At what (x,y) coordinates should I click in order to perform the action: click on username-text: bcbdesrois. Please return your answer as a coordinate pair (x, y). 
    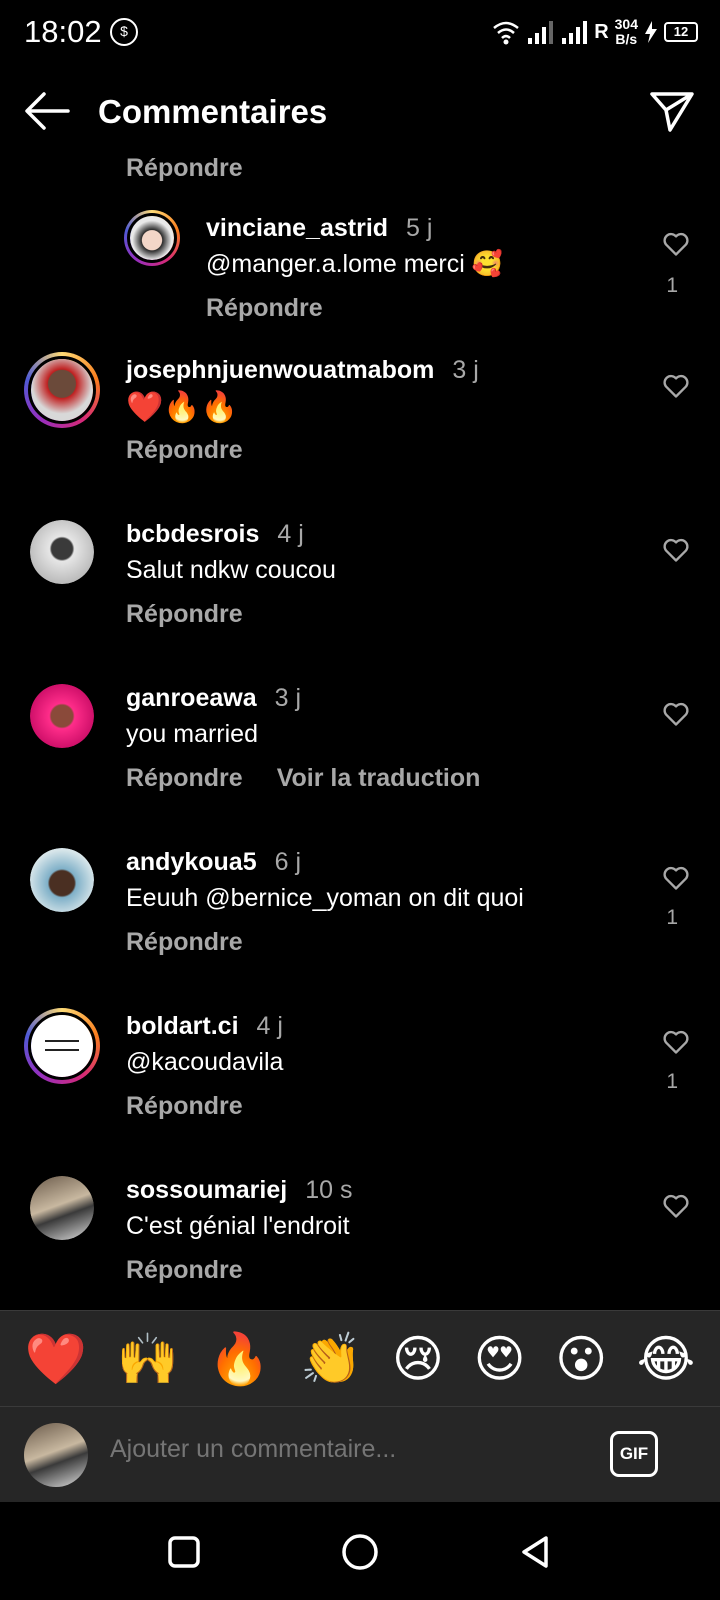
    Looking at the image, I should click on (192, 534).